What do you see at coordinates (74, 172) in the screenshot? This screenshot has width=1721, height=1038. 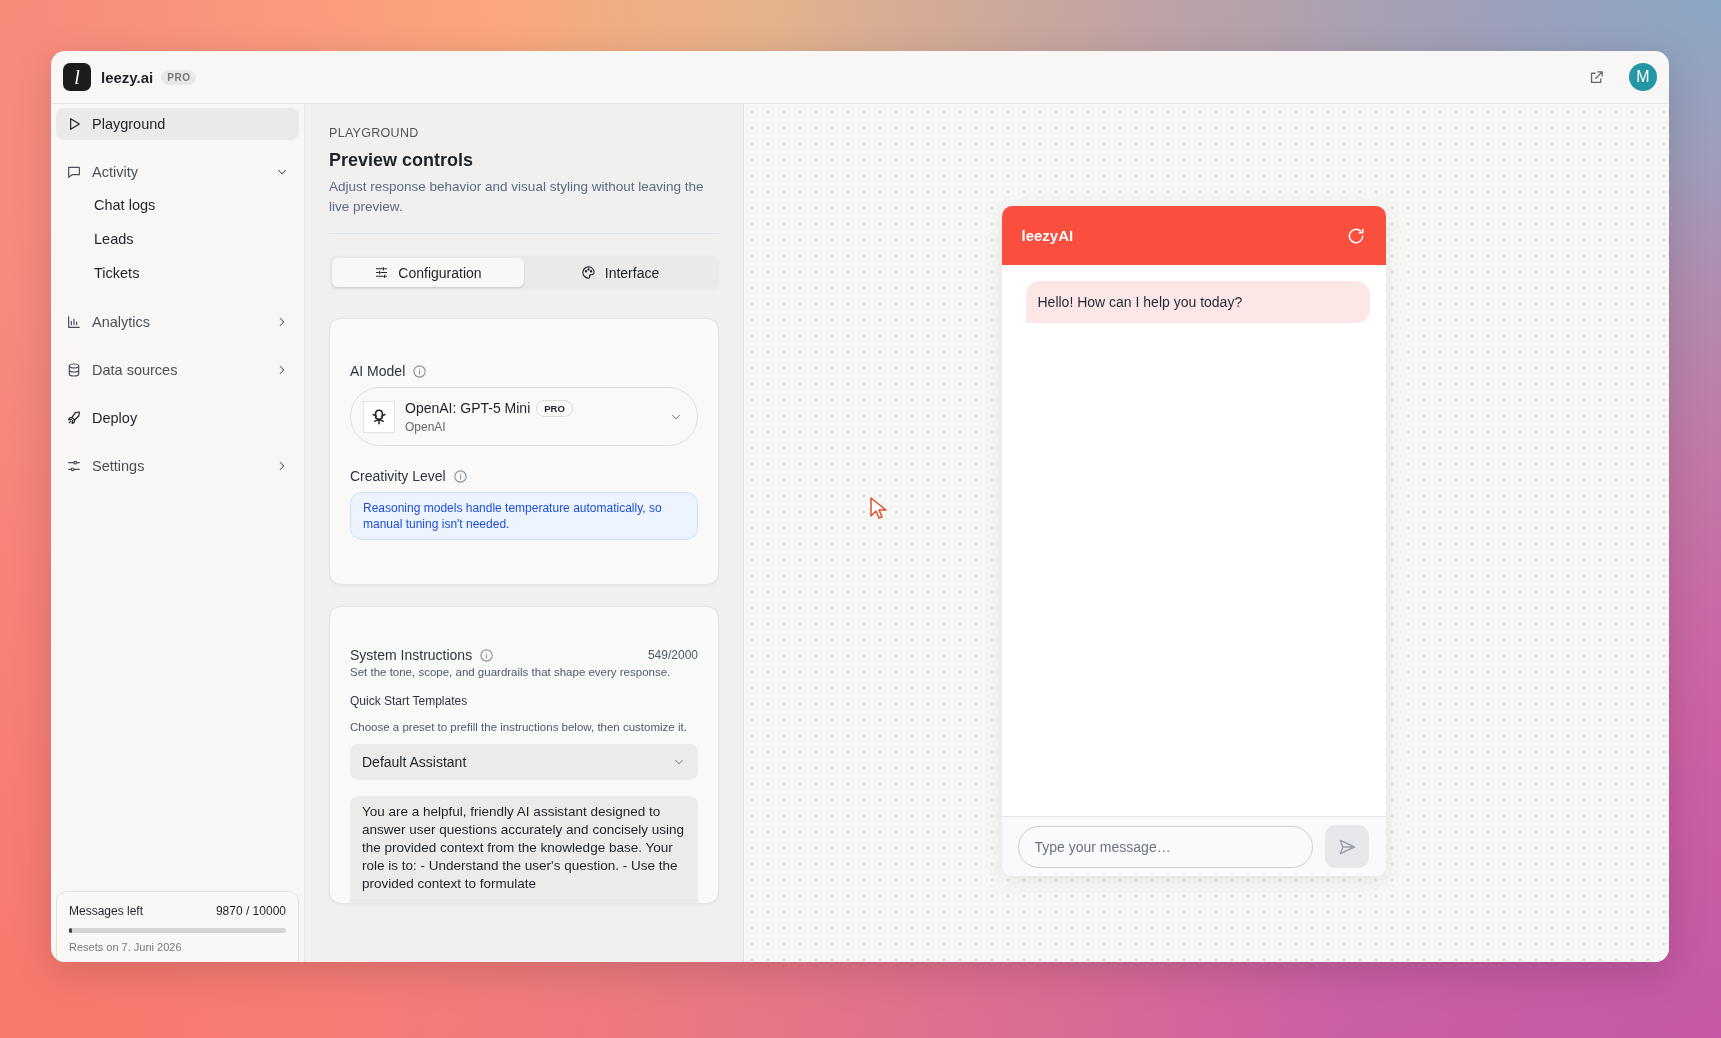 I see `chat-bubble-icon` at bounding box center [74, 172].